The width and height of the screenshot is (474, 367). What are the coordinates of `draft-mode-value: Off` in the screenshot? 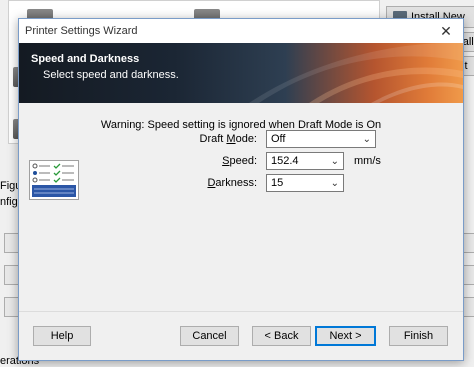 It's located at (278, 139).